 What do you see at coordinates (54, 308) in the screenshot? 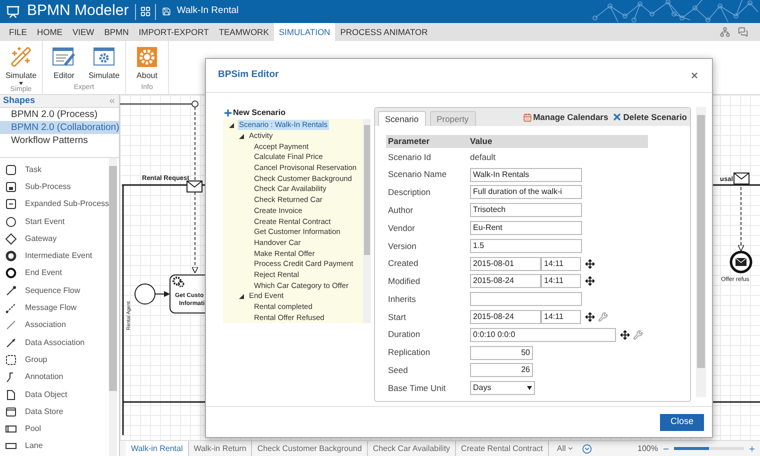
I see `shape-item: Message Flow` at bounding box center [54, 308].